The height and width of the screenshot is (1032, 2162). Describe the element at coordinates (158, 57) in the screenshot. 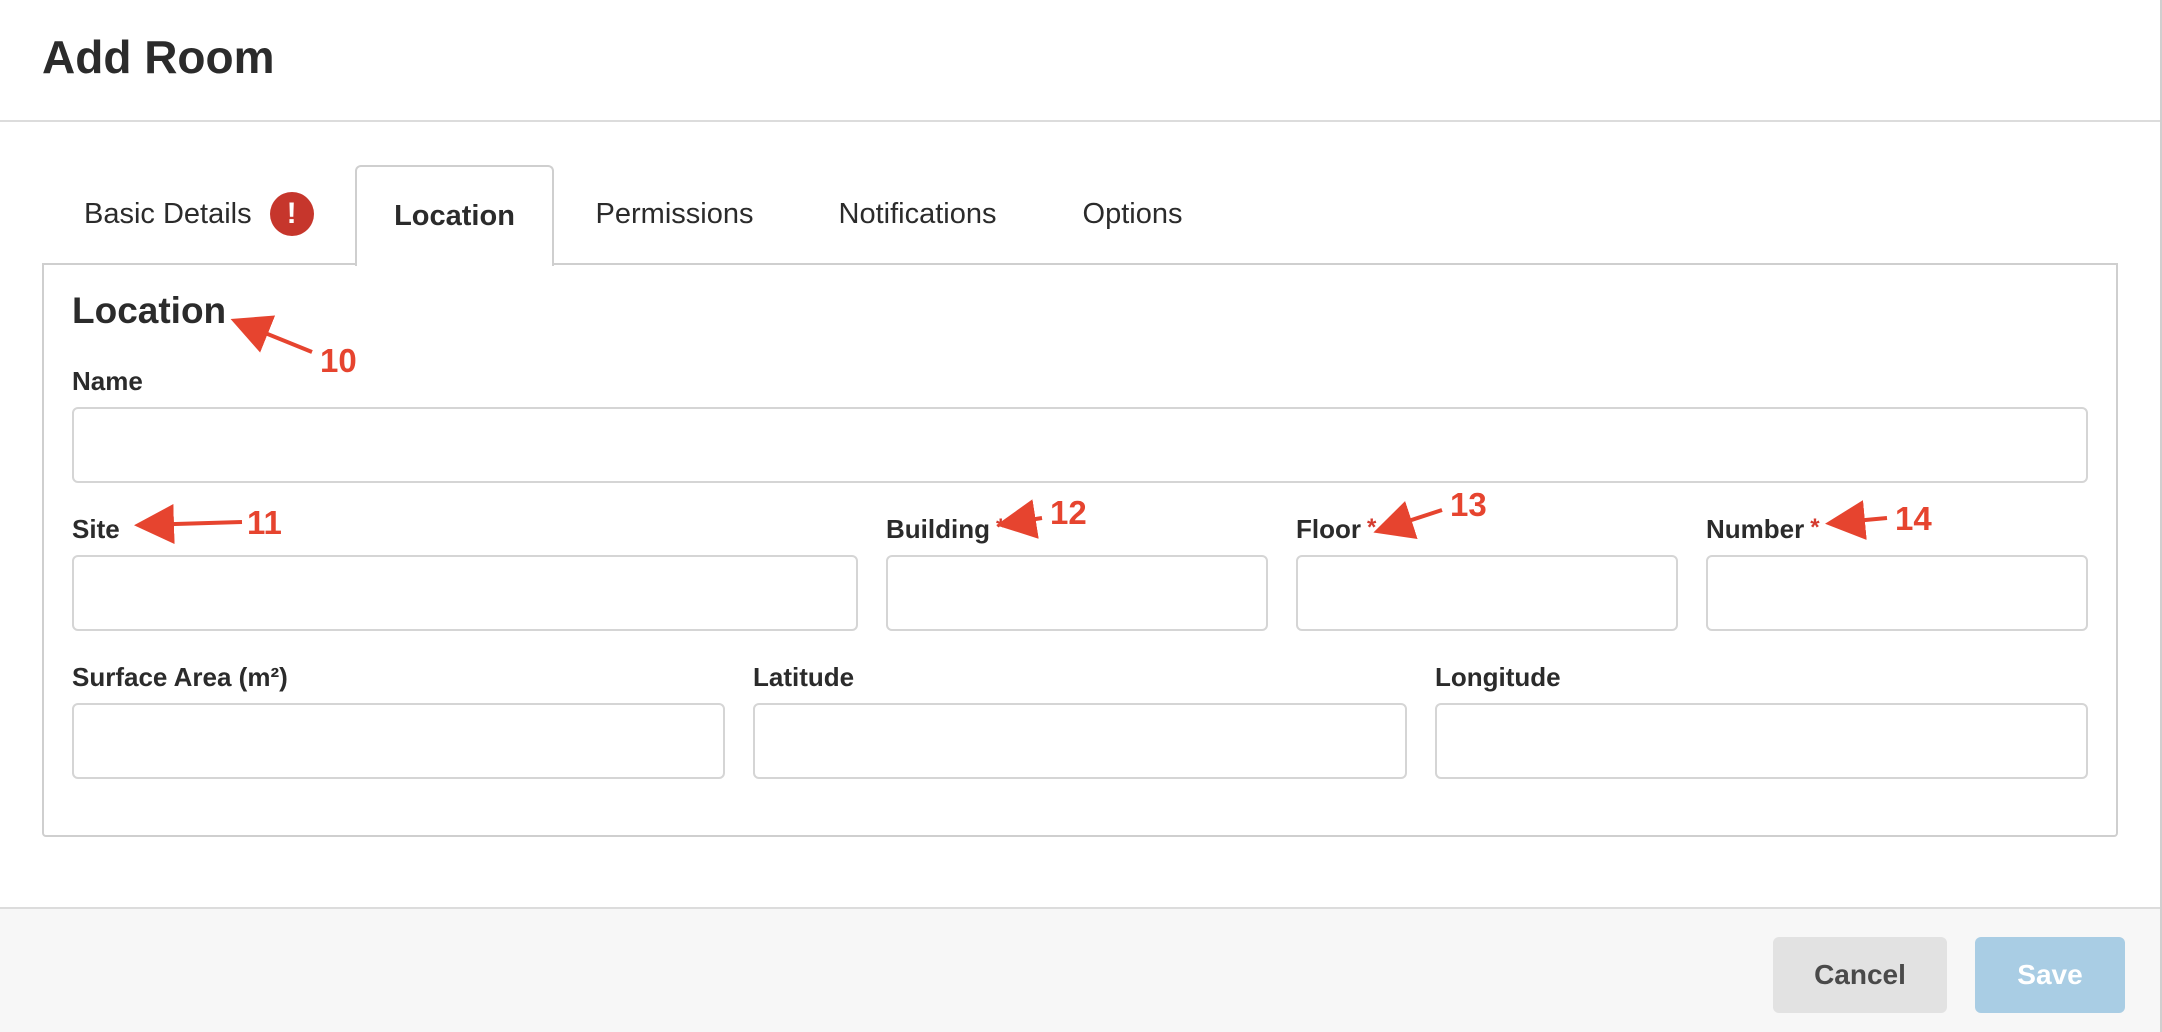

I see `dialog-title: Add Room` at that location.